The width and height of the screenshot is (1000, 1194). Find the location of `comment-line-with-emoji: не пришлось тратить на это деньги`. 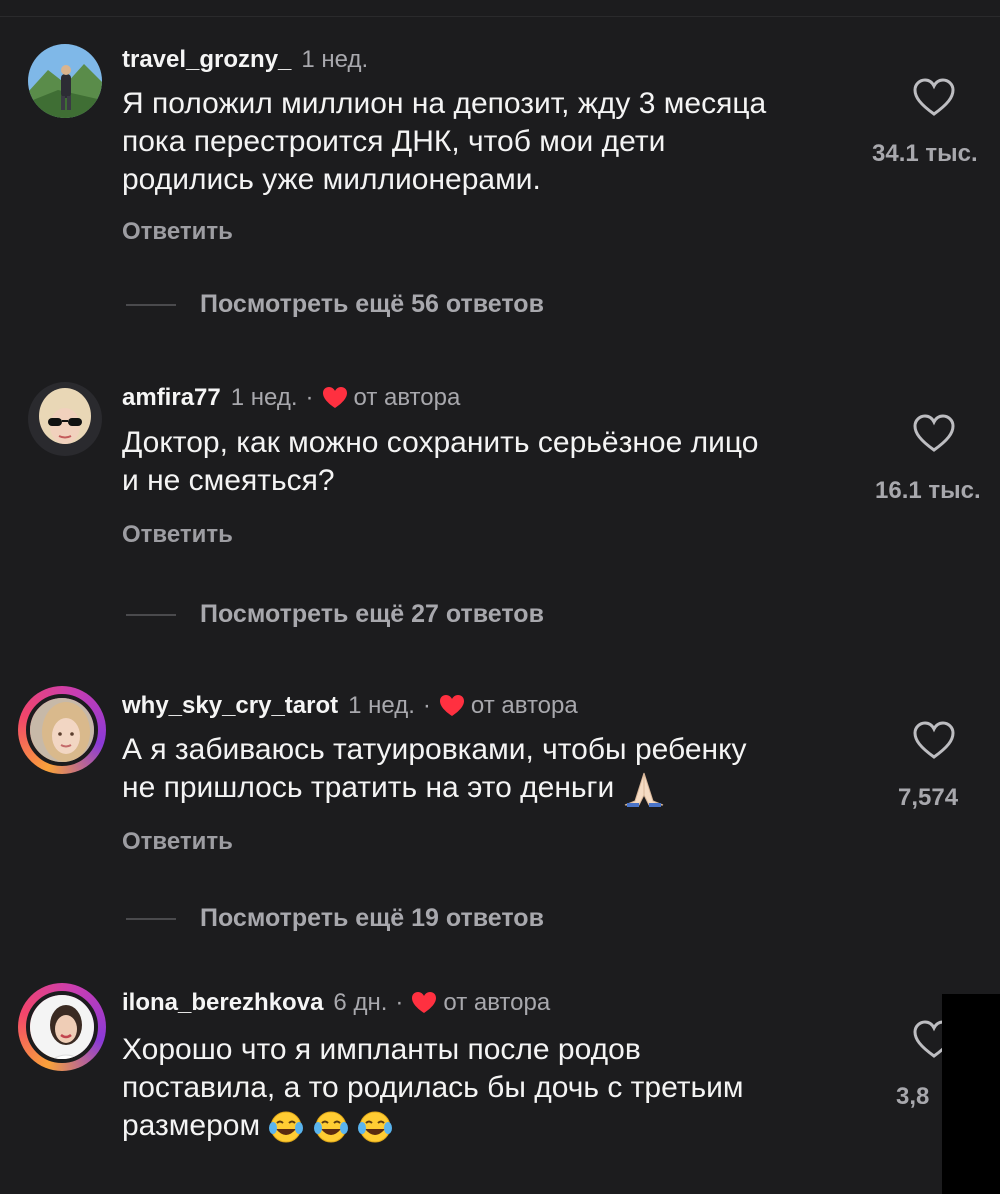

comment-line-with-emoji: не пришлось тратить на это деньги is located at coordinates (492, 788).